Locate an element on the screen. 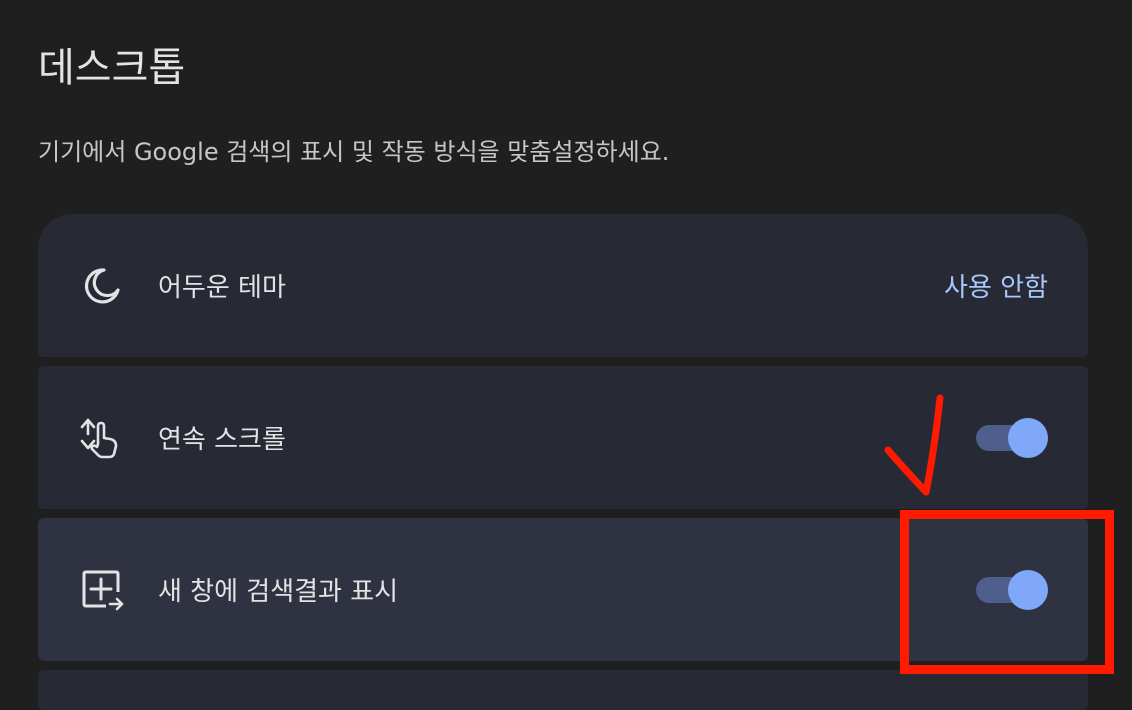 The image size is (1132, 710). setting-card-partial is located at coordinates (563, 690).